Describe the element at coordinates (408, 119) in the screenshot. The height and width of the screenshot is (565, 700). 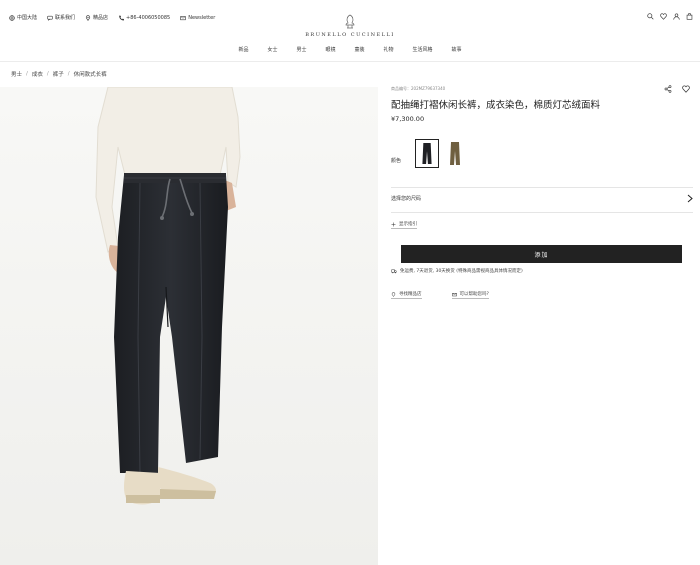
I see `product-price: ¥7,300.00` at that location.